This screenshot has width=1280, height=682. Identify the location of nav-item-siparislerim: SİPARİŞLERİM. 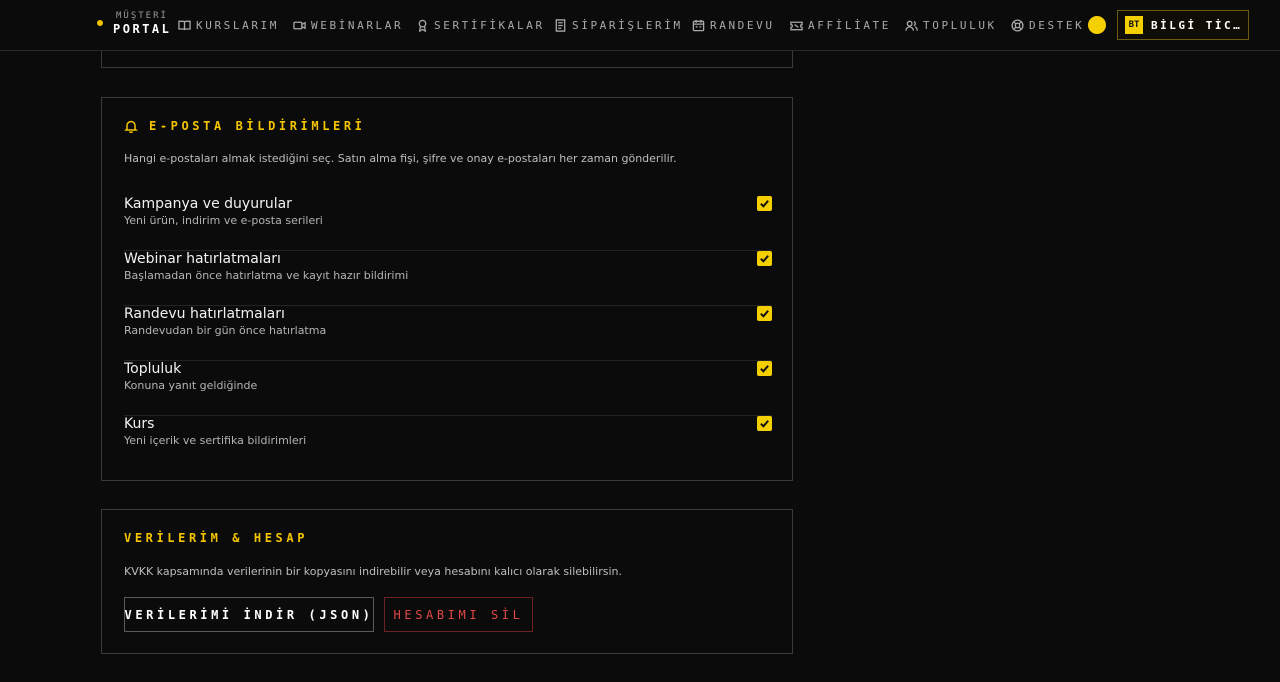
(618, 25).